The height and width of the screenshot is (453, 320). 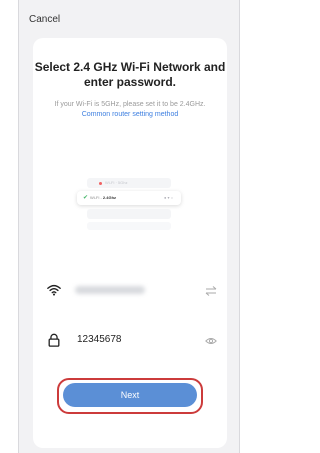 What do you see at coordinates (110, 290) in the screenshot?
I see `wifi-ssid-blurred` at bounding box center [110, 290].